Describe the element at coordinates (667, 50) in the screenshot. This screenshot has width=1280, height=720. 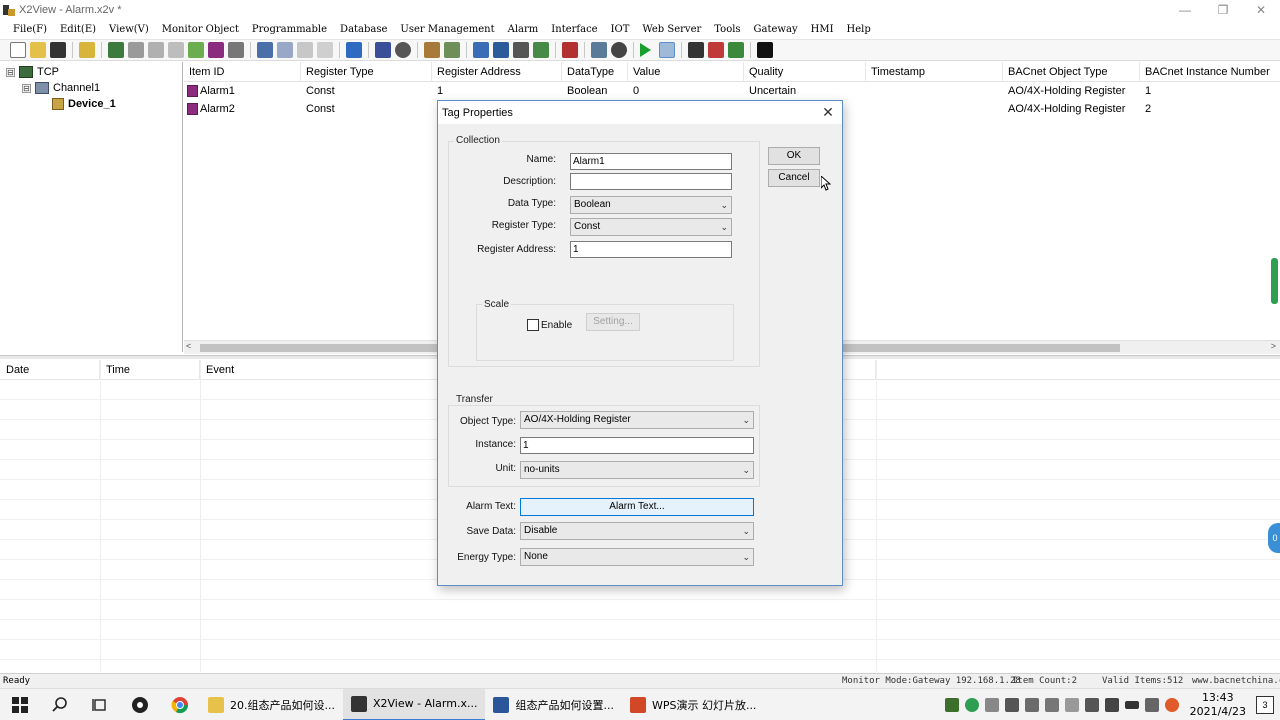
I see `stop-icon` at that location.